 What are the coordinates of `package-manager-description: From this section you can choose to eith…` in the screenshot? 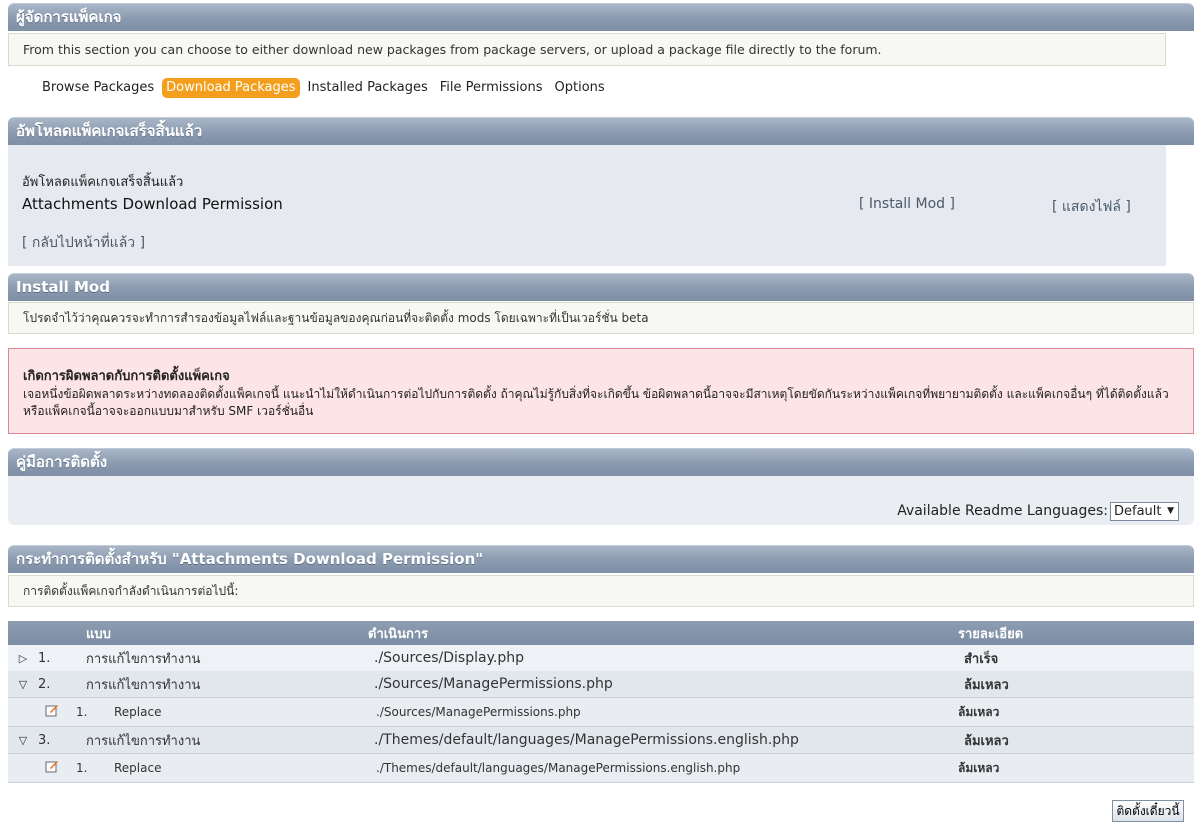 It's located at (587, 49).